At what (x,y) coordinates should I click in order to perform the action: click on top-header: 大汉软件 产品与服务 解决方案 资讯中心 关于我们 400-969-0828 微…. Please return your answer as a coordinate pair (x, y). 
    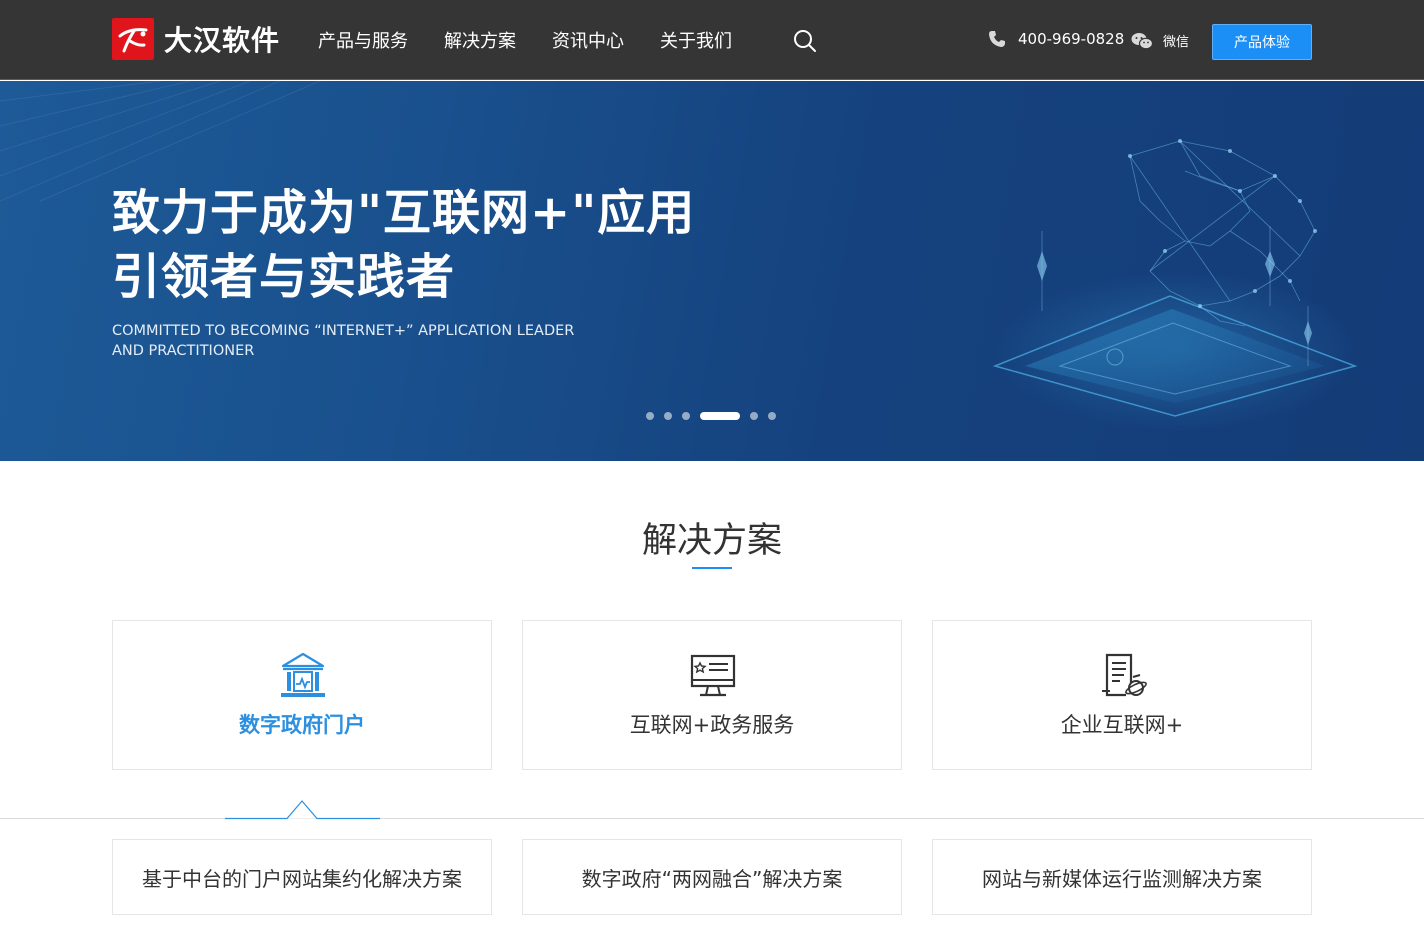
    Looking at the image, I should click on (712, 40).